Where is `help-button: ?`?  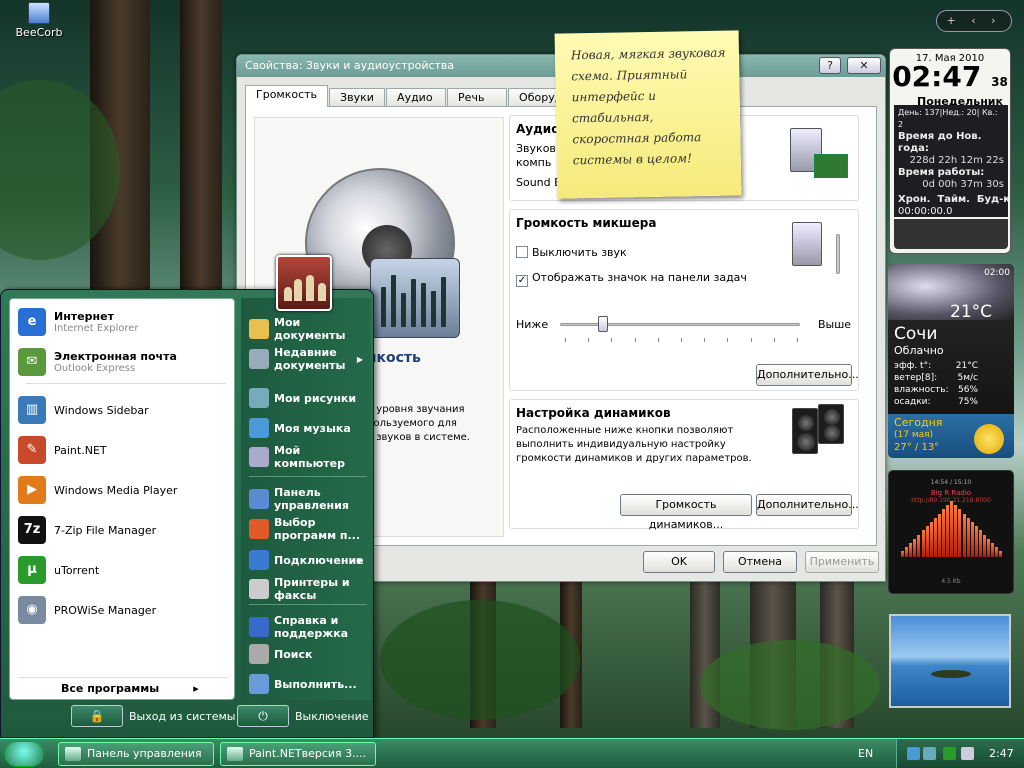 help-button: ? is located at coordinates (830, 65).